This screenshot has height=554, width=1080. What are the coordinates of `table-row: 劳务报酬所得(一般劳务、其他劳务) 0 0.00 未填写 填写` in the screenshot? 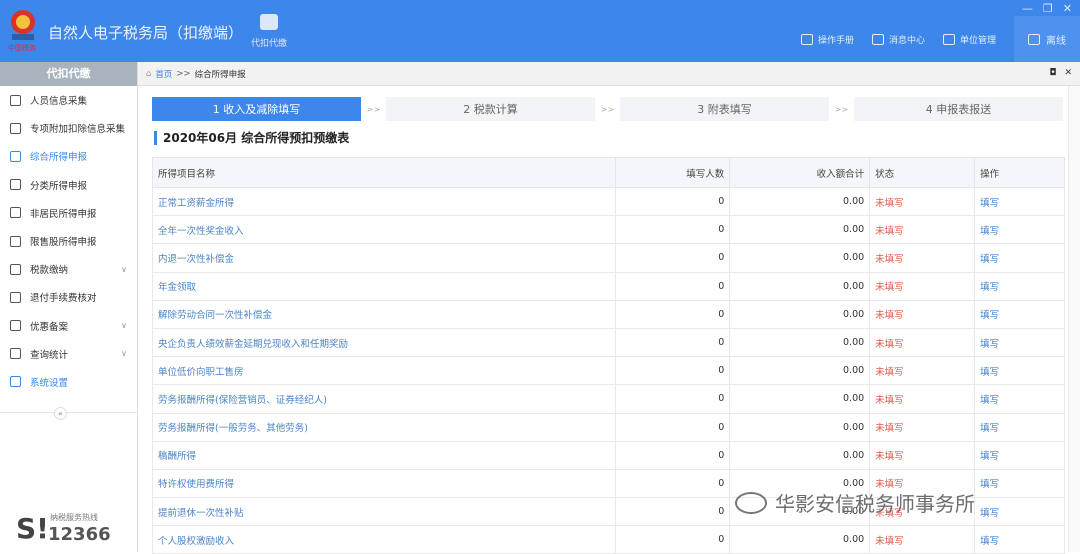 It's located at (608, 427).